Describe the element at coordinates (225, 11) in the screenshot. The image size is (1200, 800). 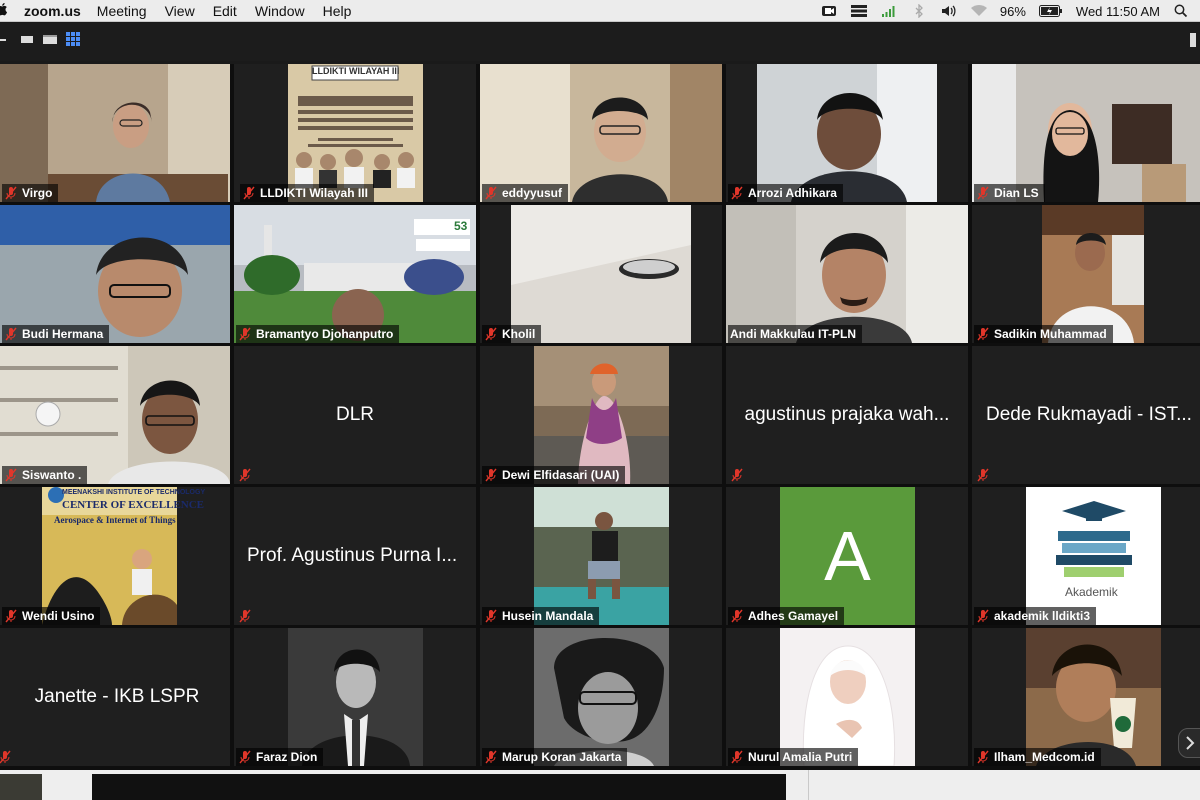
I see `menu-edit: Edit` at that location.